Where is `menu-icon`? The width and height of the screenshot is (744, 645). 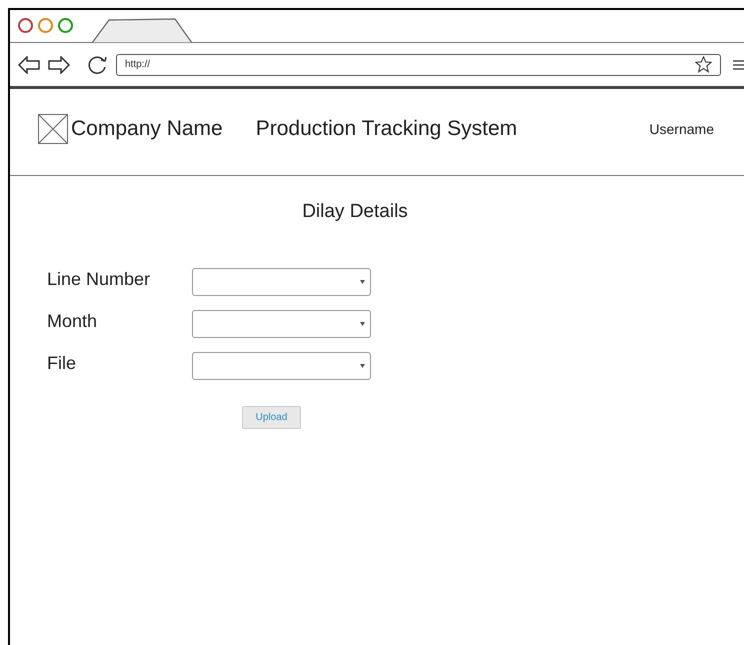
menu-icon is located at coordinates (738, 65).